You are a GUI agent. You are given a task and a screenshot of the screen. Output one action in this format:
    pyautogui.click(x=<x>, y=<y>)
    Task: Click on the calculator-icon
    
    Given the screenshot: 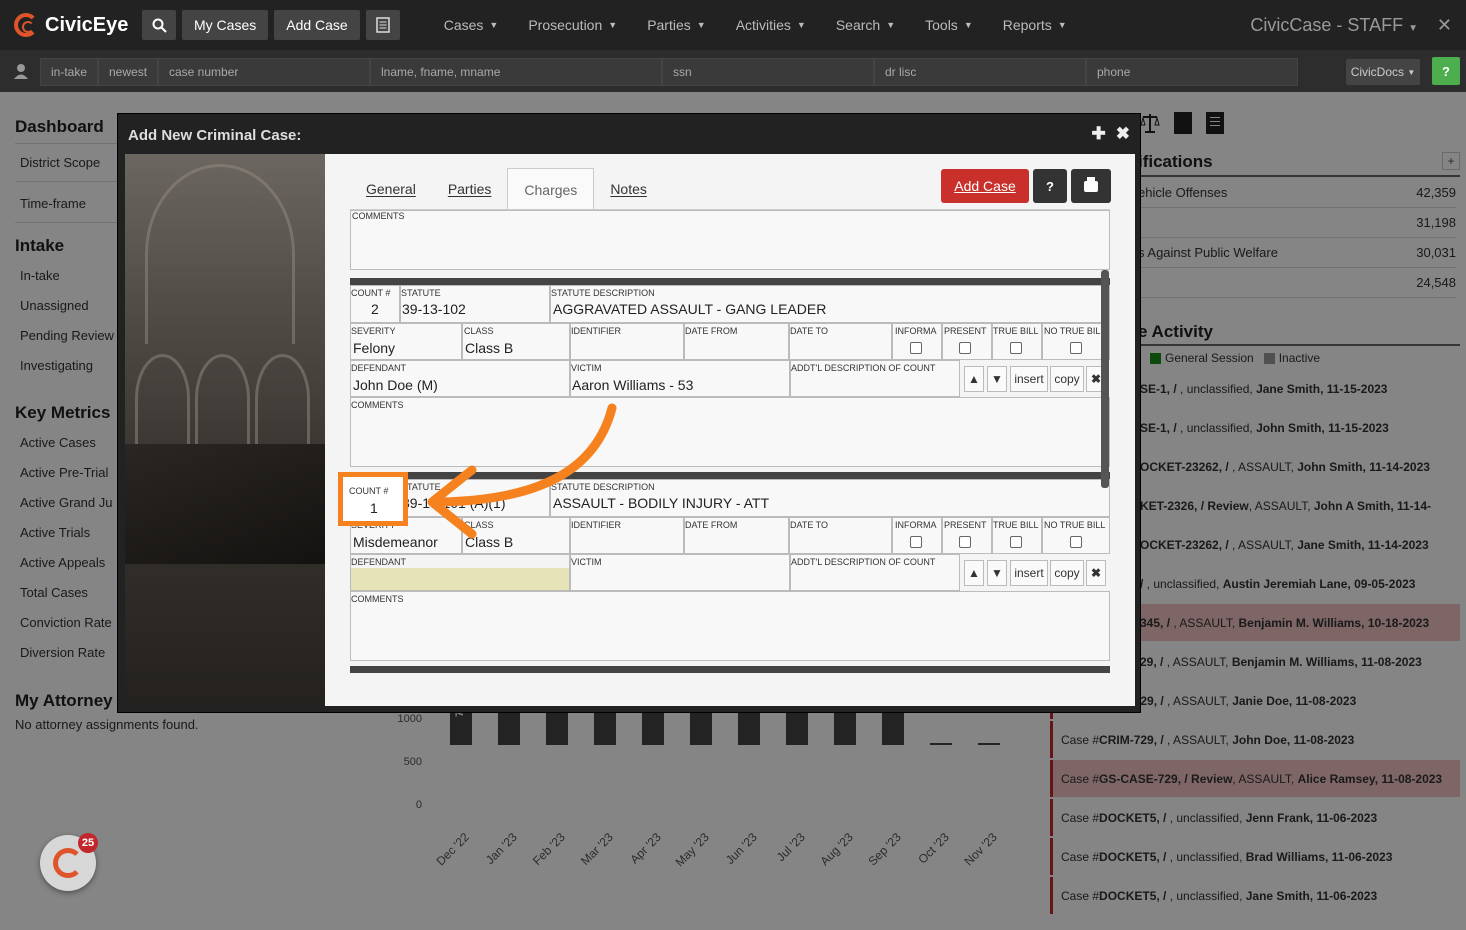 What is the action you would take?
    pyautogui.click(x=382, y=25)
    